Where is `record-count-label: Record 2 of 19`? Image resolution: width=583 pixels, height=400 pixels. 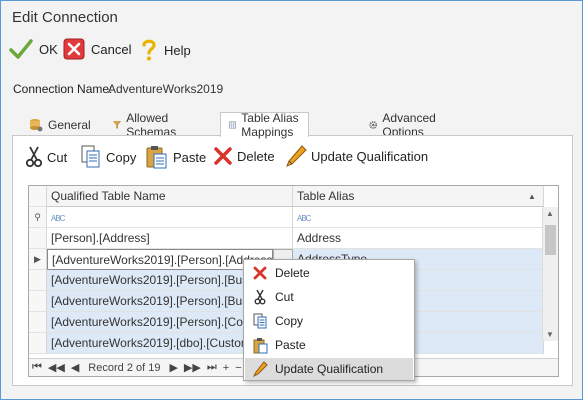
record-count-label: Record 2 of 19 is located at coordinates (124, 367).